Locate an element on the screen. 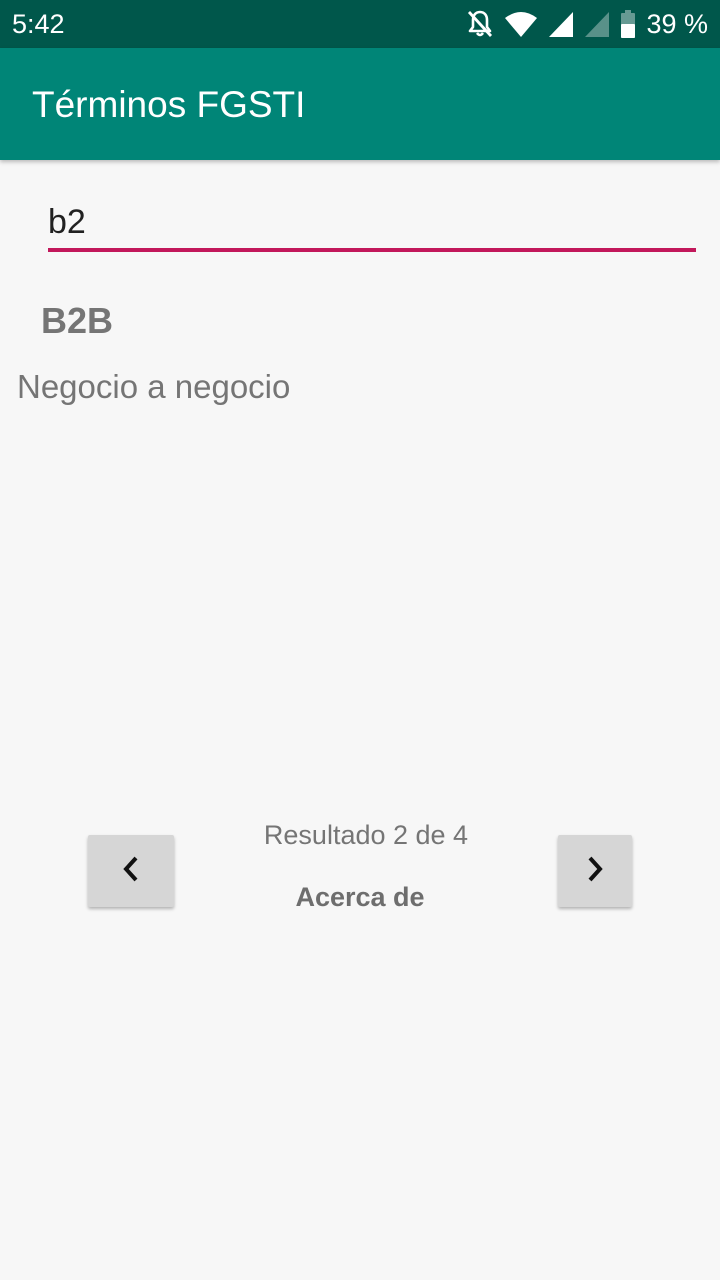  chevron-left-icon is located at coordinates (131, 871).